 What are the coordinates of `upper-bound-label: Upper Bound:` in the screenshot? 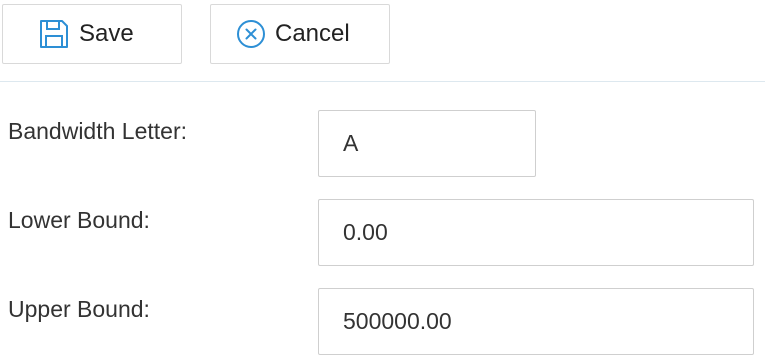 It's located at (79, 309).